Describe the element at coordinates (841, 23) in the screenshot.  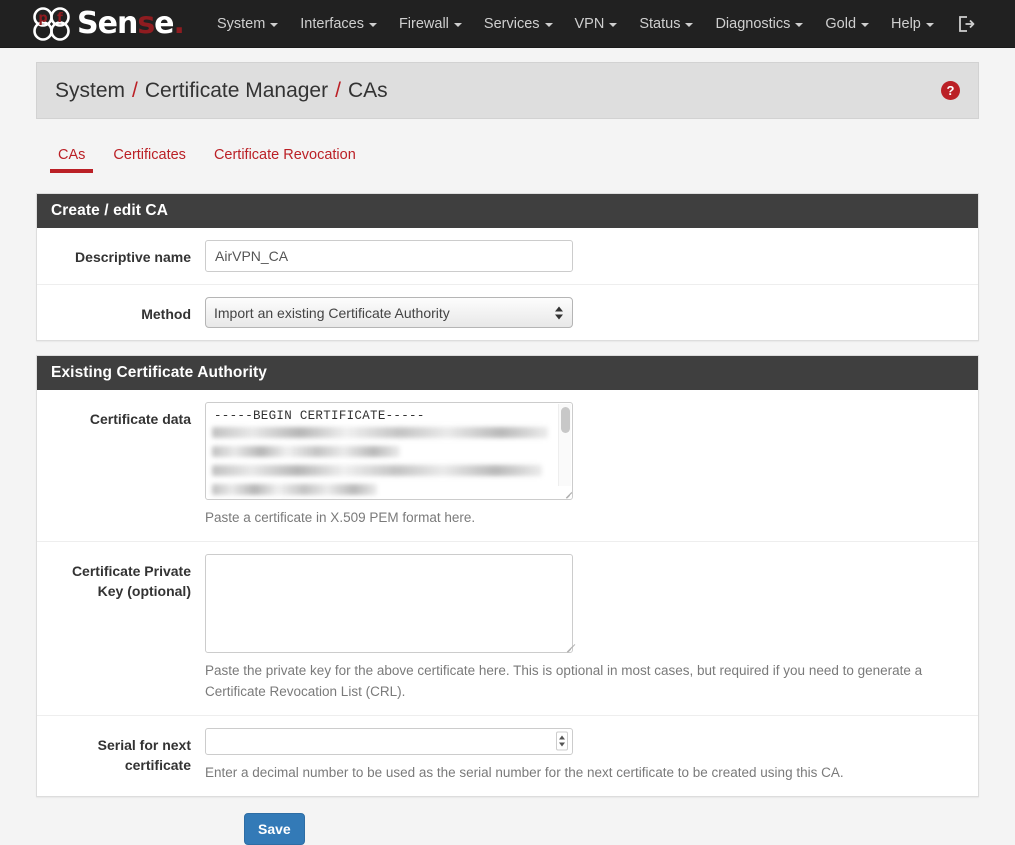
I see `nav-label-gold: Gold` at that location.